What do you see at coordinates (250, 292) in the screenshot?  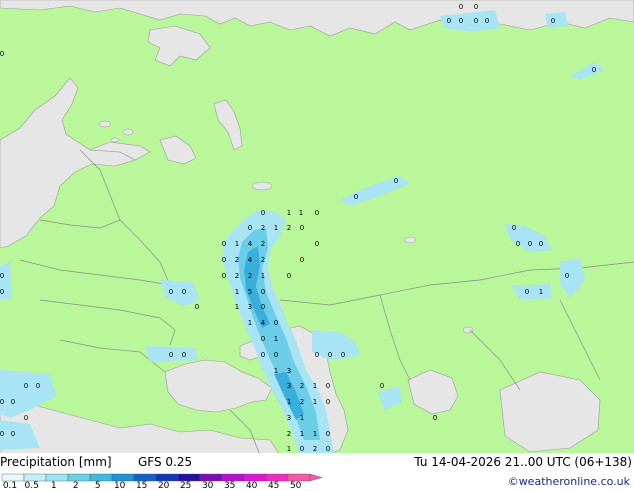 I see `station-value: 5` at bounding box center [250, 292].